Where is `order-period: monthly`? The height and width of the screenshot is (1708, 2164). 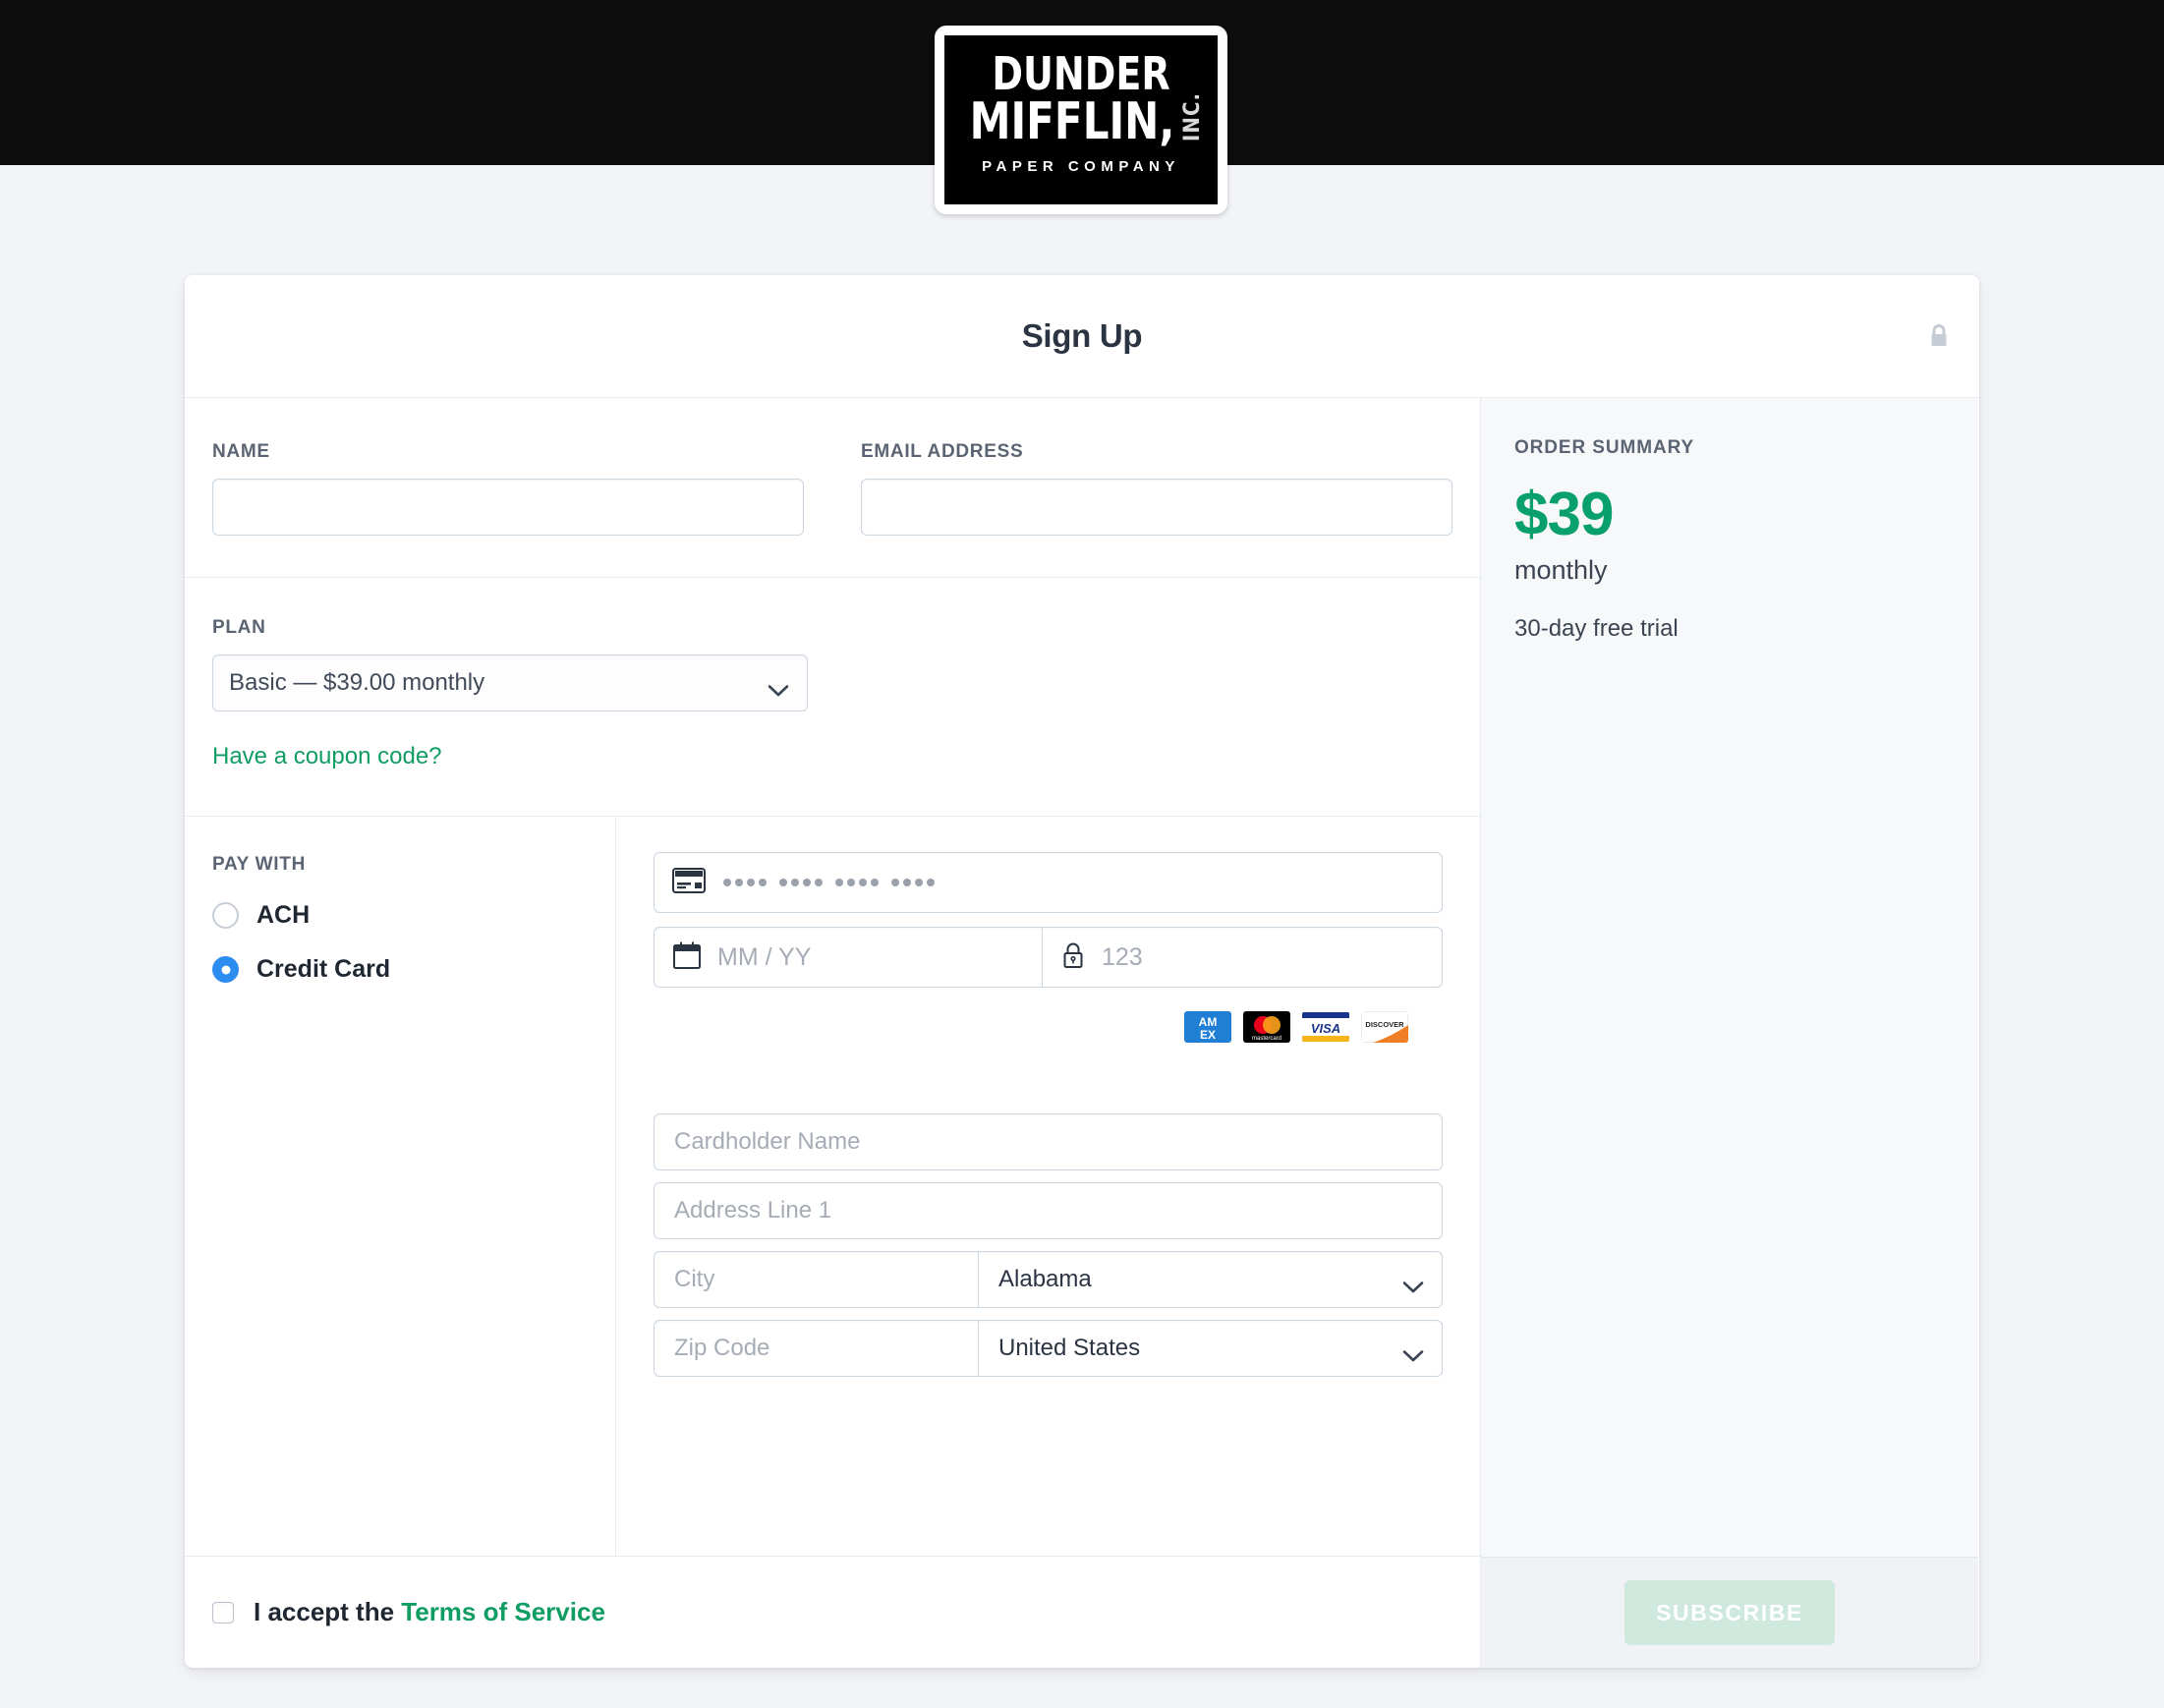 order-period: monthly is located at coordinates (1561, 570).